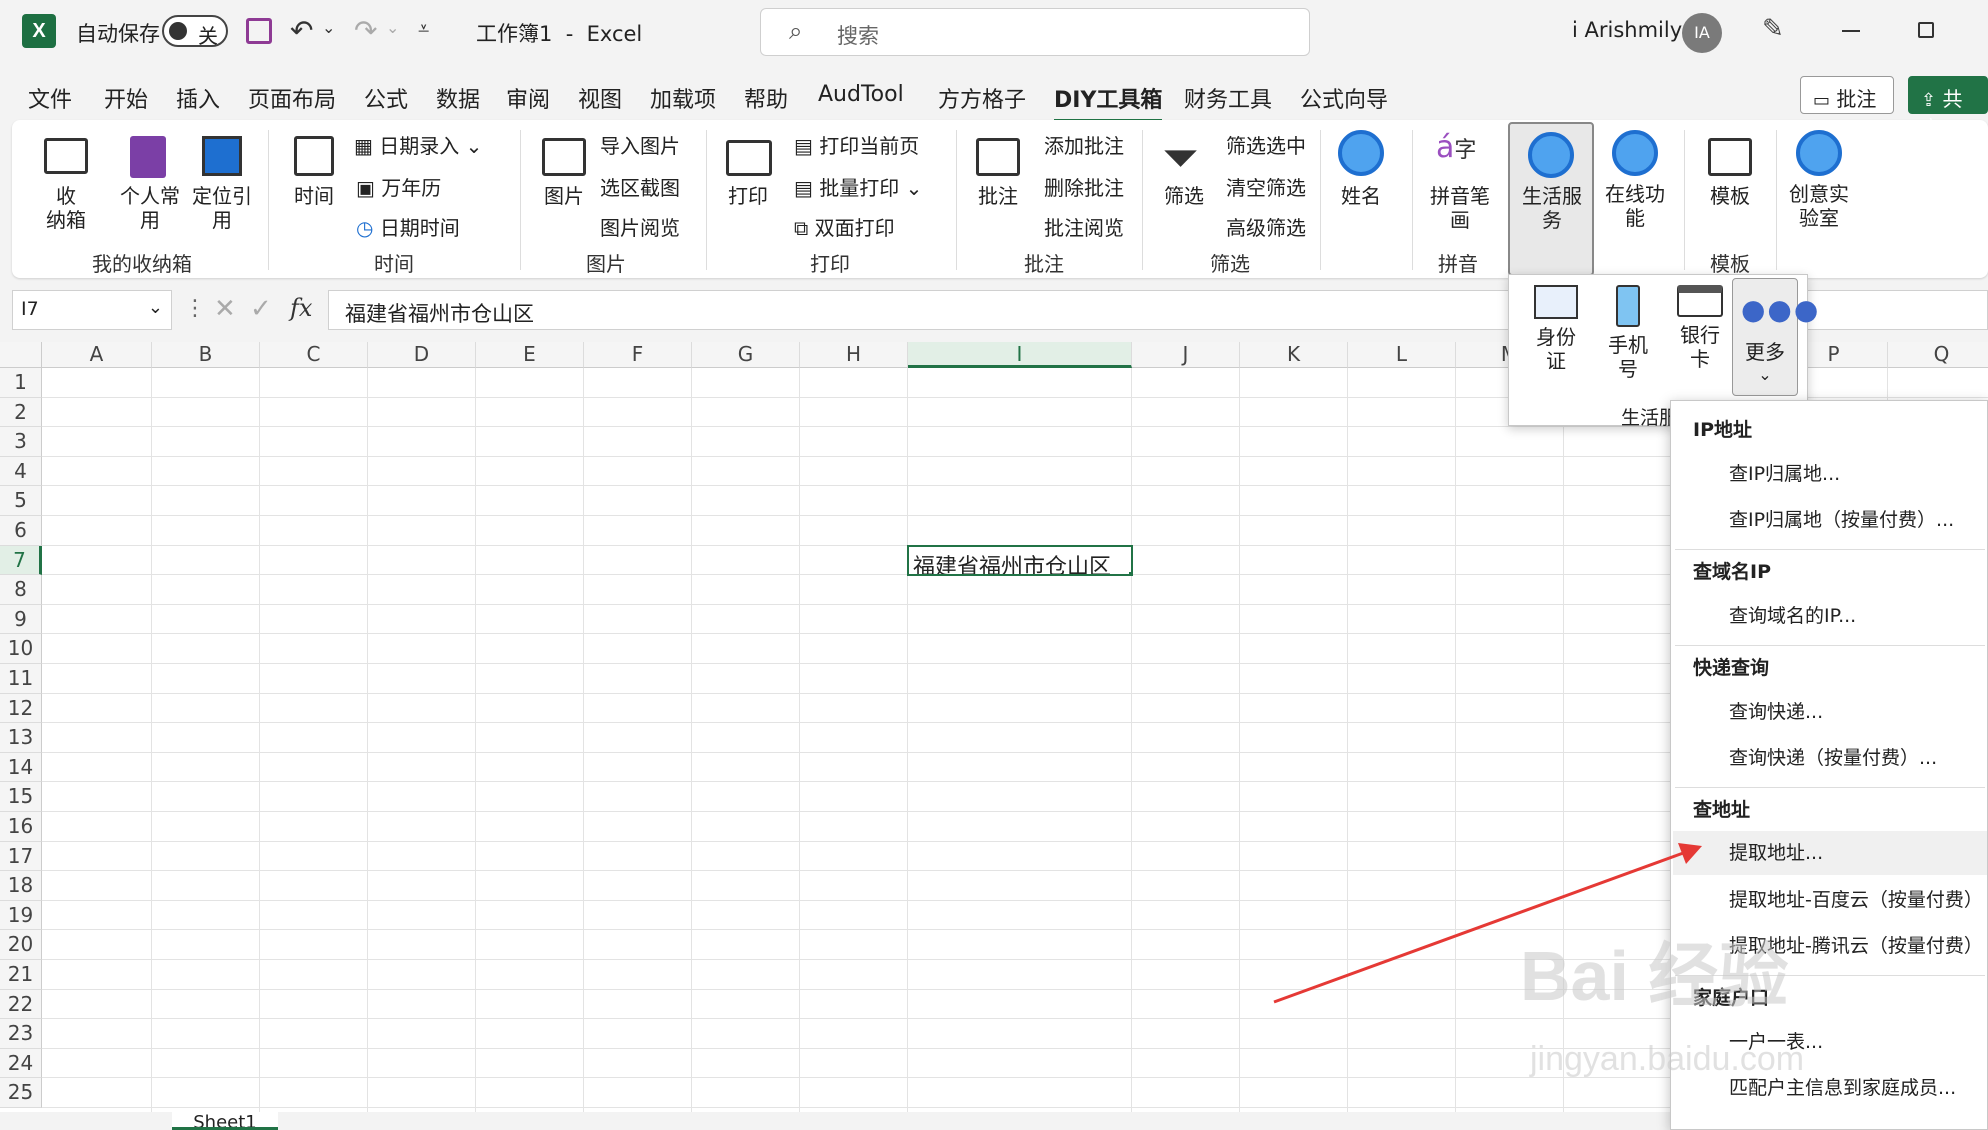  I want to click on row-header: 7, so click(21, 560).